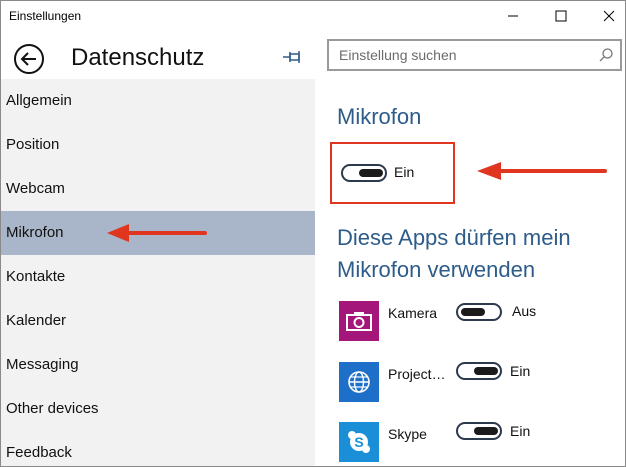 The width and height of the screenshot is (626, 467). I want to click on close-icon, so click(609, 16).